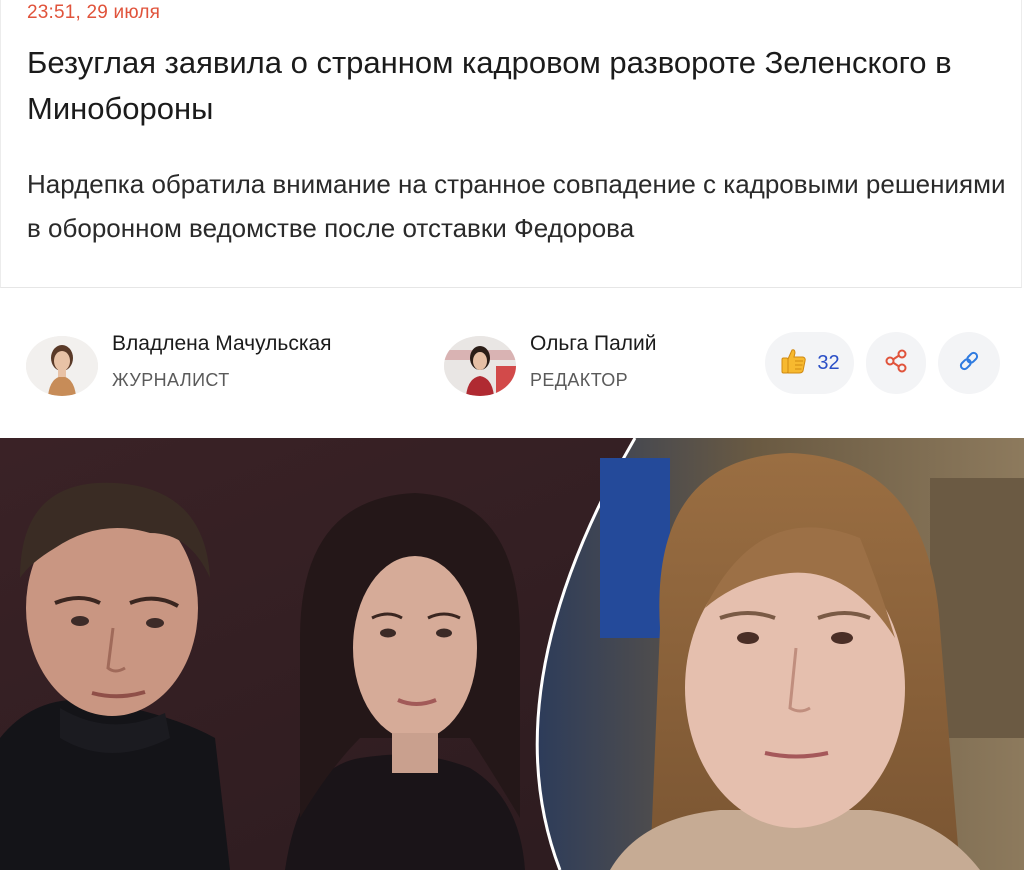  I want to click on copy-link-button, so click(969, 363).